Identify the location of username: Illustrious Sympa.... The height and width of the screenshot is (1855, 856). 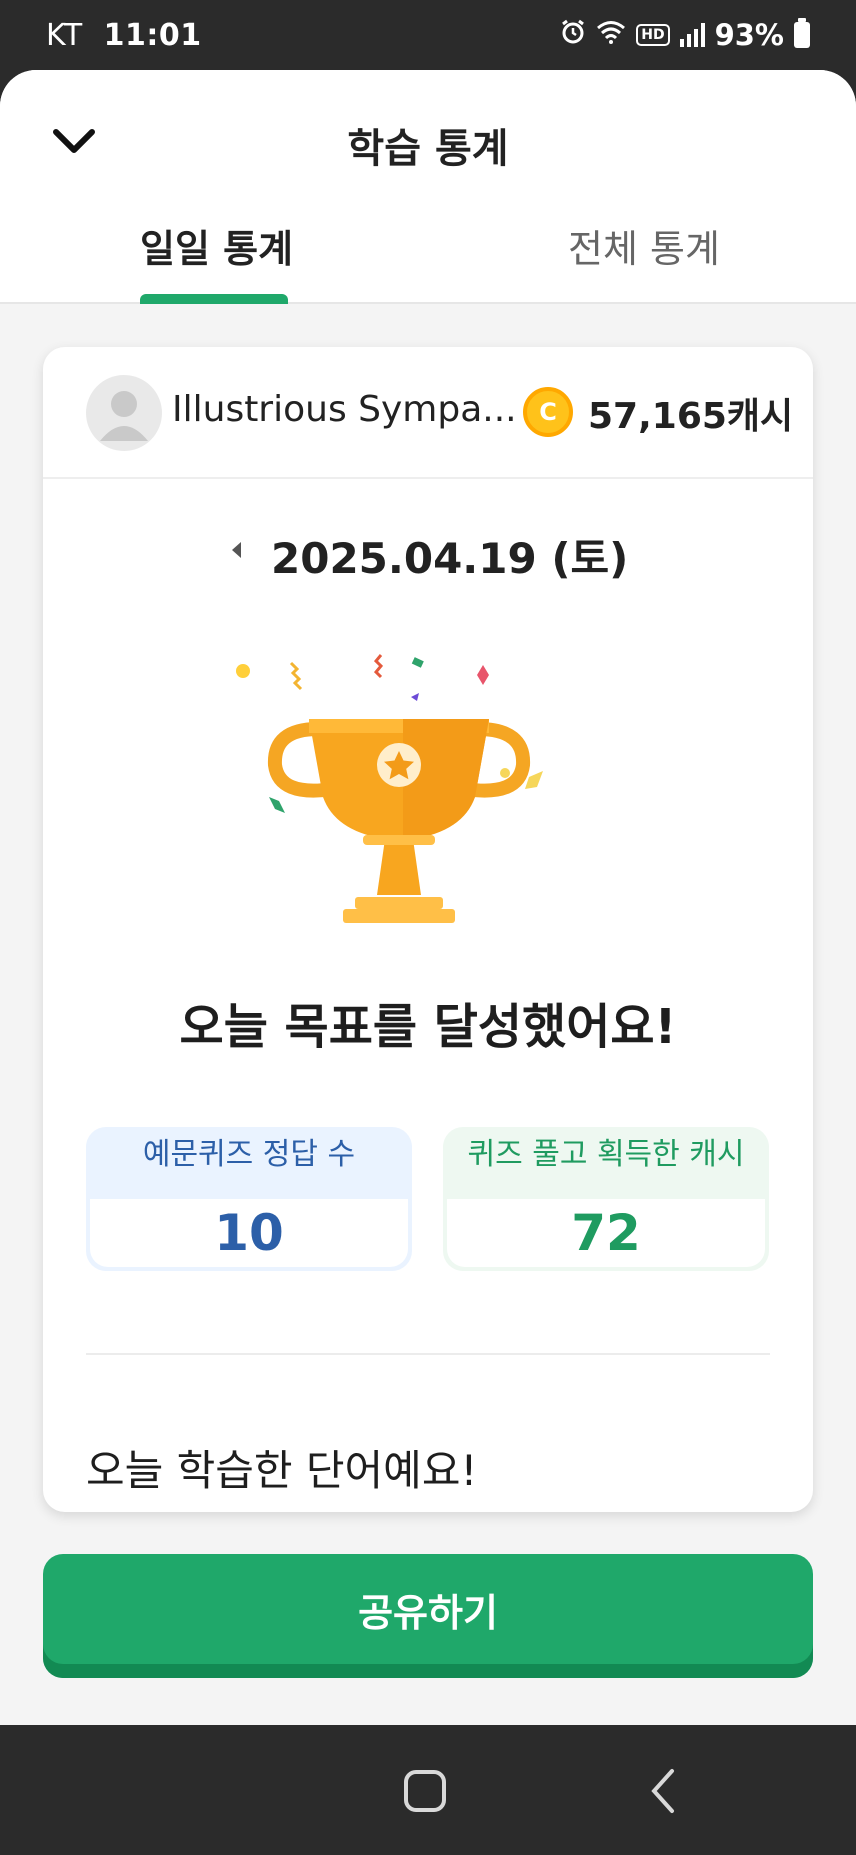
(344, 409).